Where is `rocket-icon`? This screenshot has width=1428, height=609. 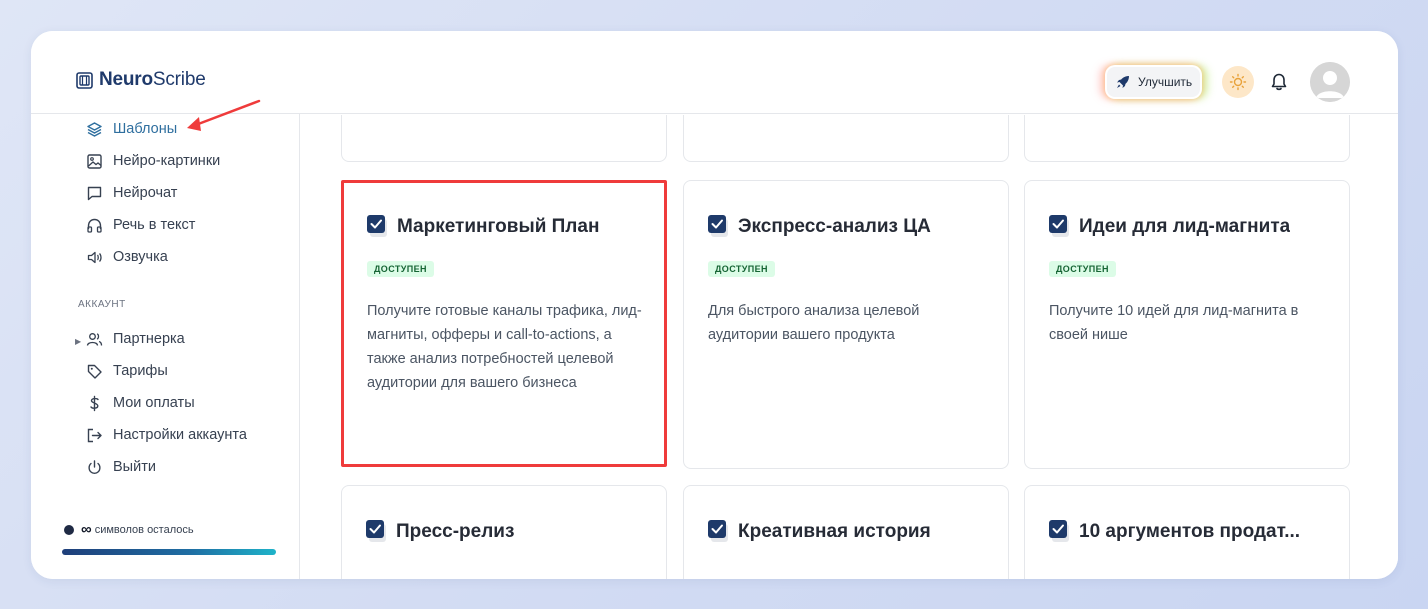 rocket-icon is located at coordinates (1123, 82).